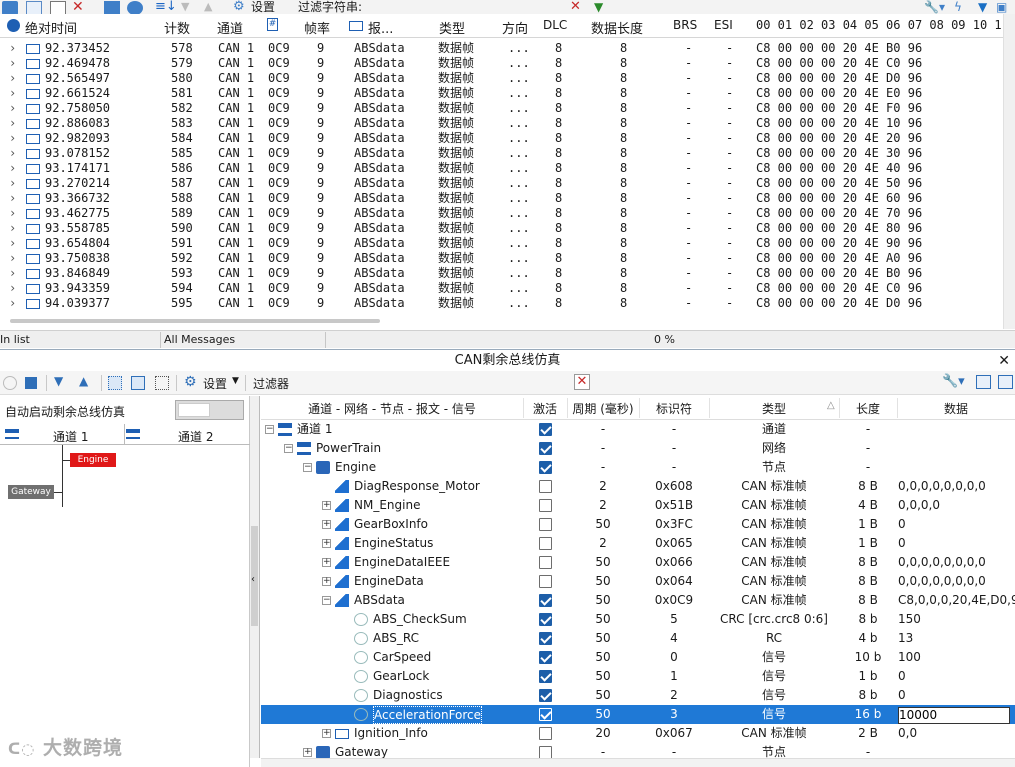 The width and height of the screenshot is (1015, 767). What do you see at coordinates (396, 638) in the screenshot?
I see `tree-node-label: ABS_RC` at bounding box center [396, 638].